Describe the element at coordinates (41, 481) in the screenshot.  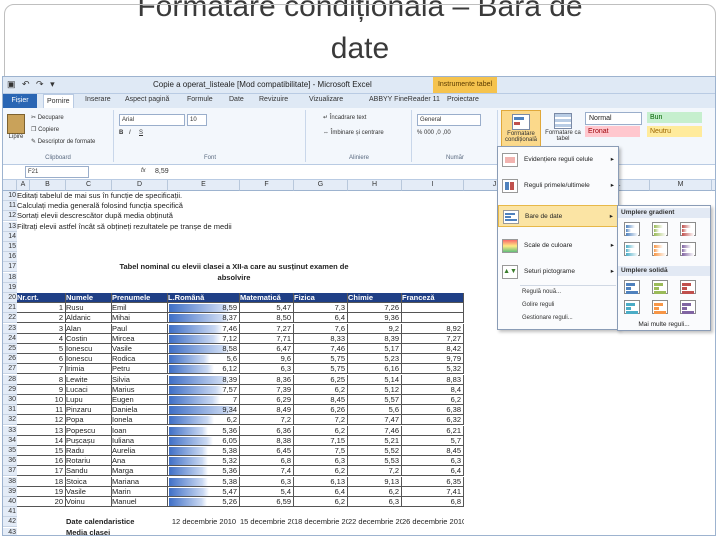
I see `cell-nr: 18` at that location.